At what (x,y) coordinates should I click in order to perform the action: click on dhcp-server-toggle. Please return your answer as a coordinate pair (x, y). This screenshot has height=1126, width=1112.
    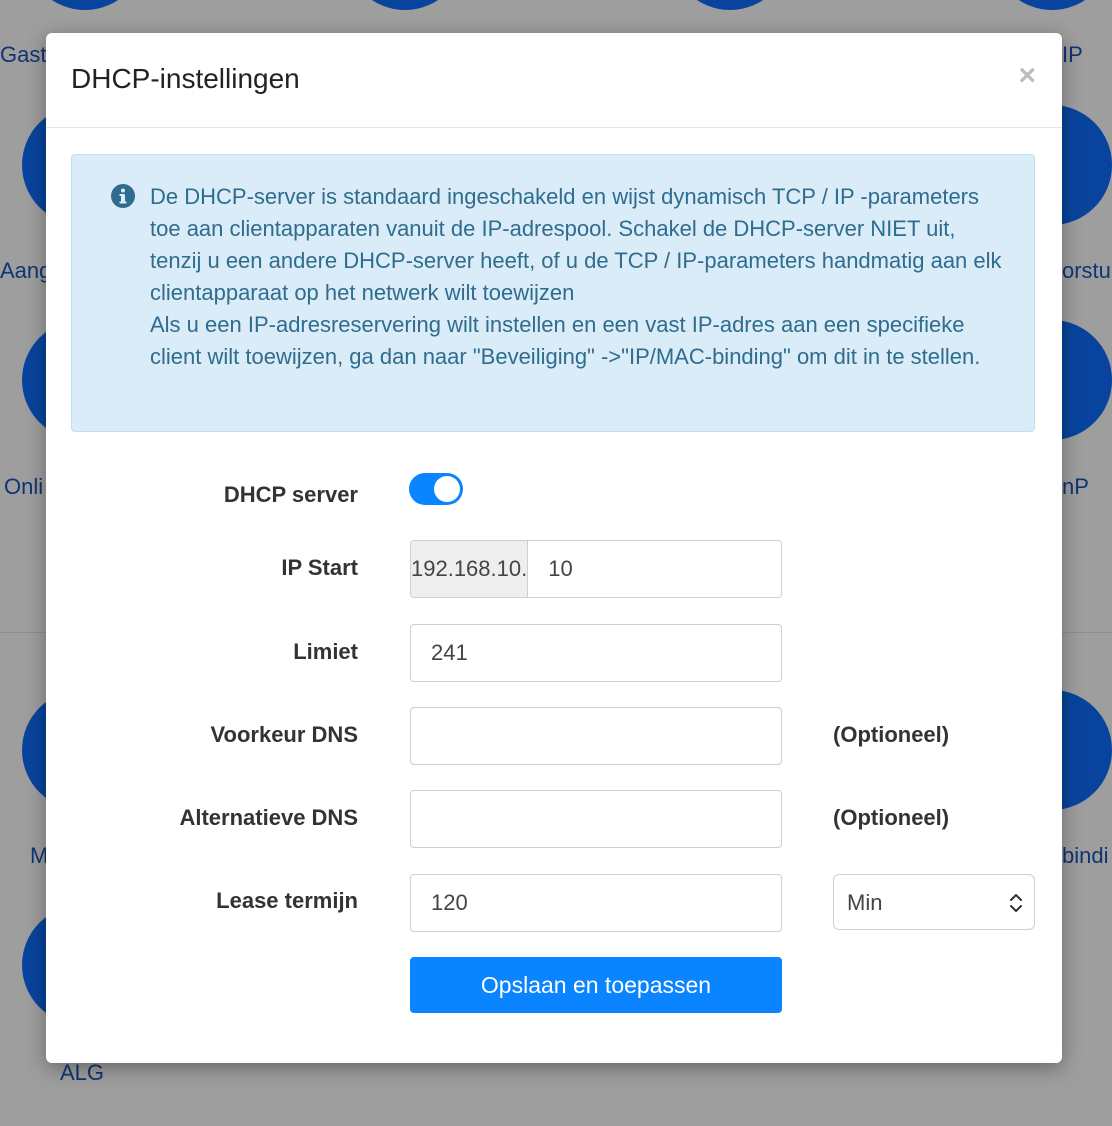
    Looking at the image, I should click on (436, 489).